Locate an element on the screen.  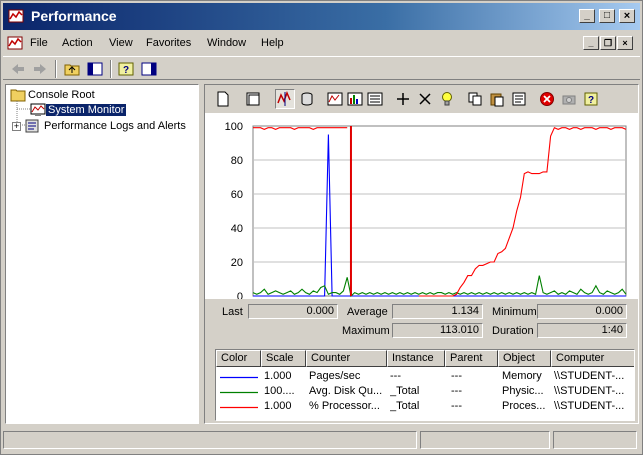
parent-cell: --- is located at coordinates (456, 406).